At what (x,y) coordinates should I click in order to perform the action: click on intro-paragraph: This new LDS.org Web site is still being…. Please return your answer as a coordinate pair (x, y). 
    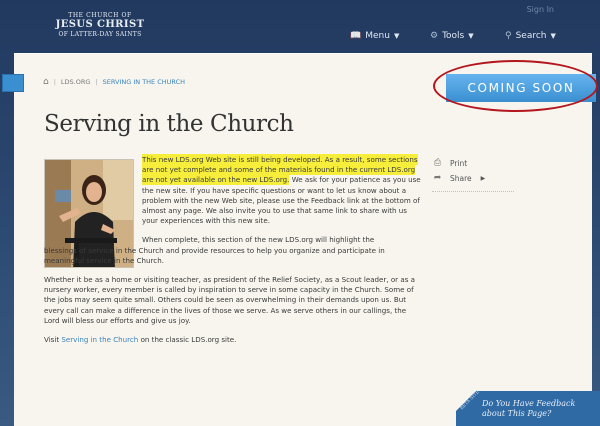
    Looking at the image, I should click on (282, 190).